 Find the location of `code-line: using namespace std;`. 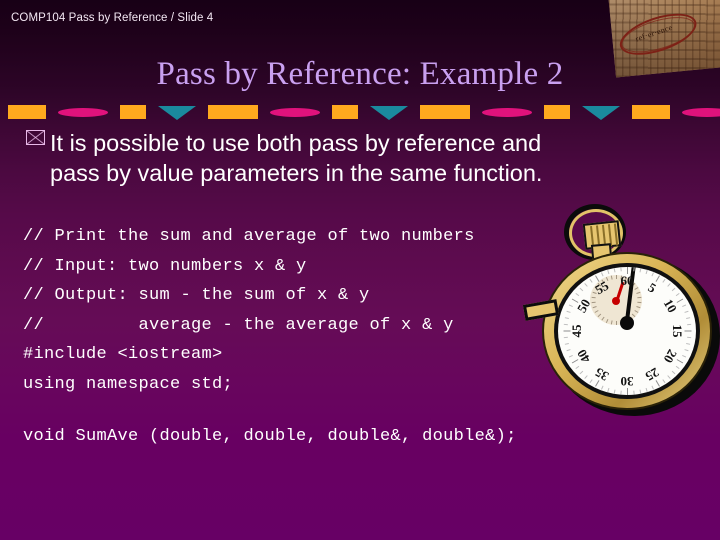

code-line: using namespace std; is located at coordinates (128, 384).